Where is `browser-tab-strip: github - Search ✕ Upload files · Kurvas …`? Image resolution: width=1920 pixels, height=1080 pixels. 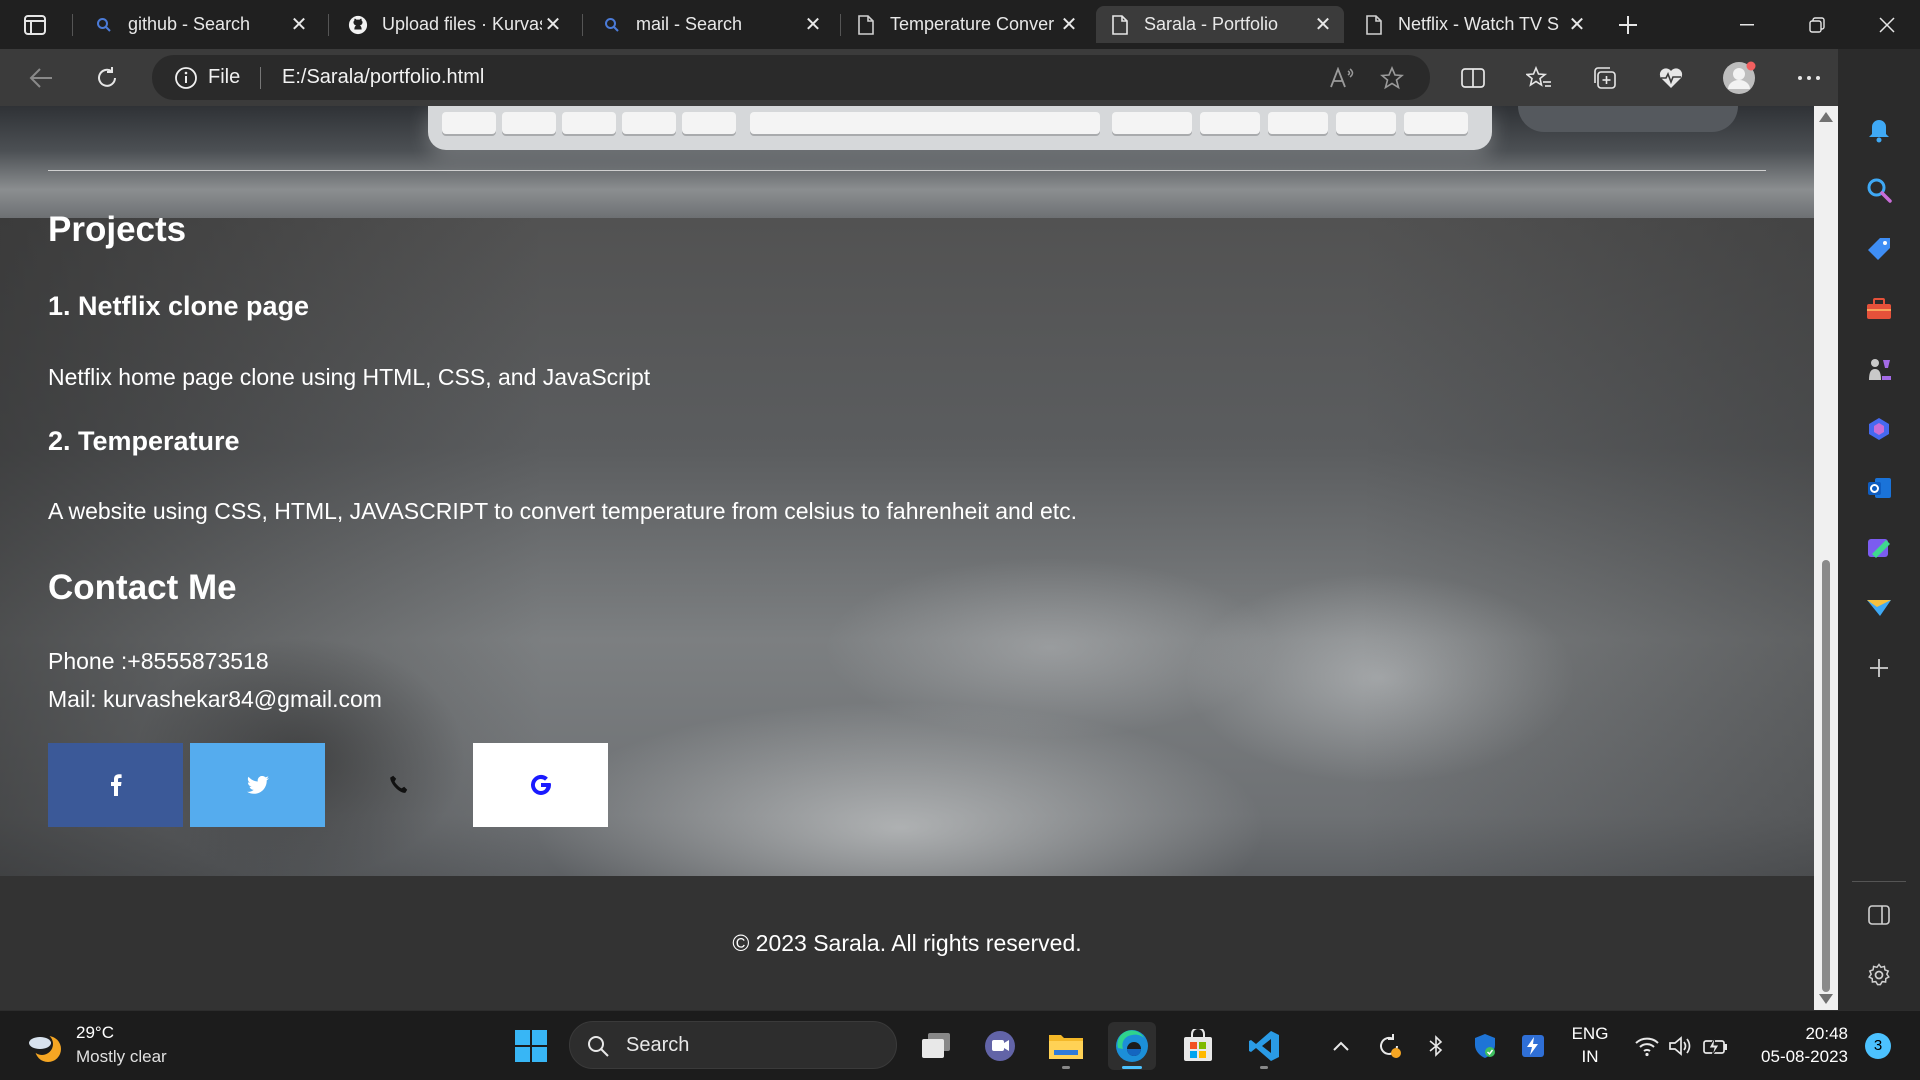 browser-tab-strip: github - Search ✕ Upload files · Kurvas … is located at coordinates (960, 24).